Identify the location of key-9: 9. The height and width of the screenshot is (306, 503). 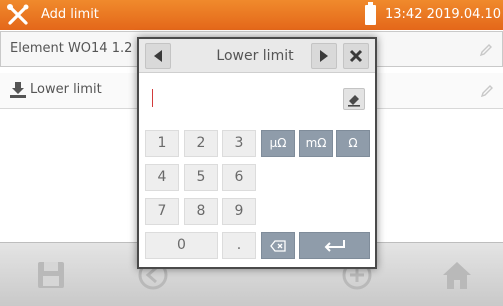
(239, 211).